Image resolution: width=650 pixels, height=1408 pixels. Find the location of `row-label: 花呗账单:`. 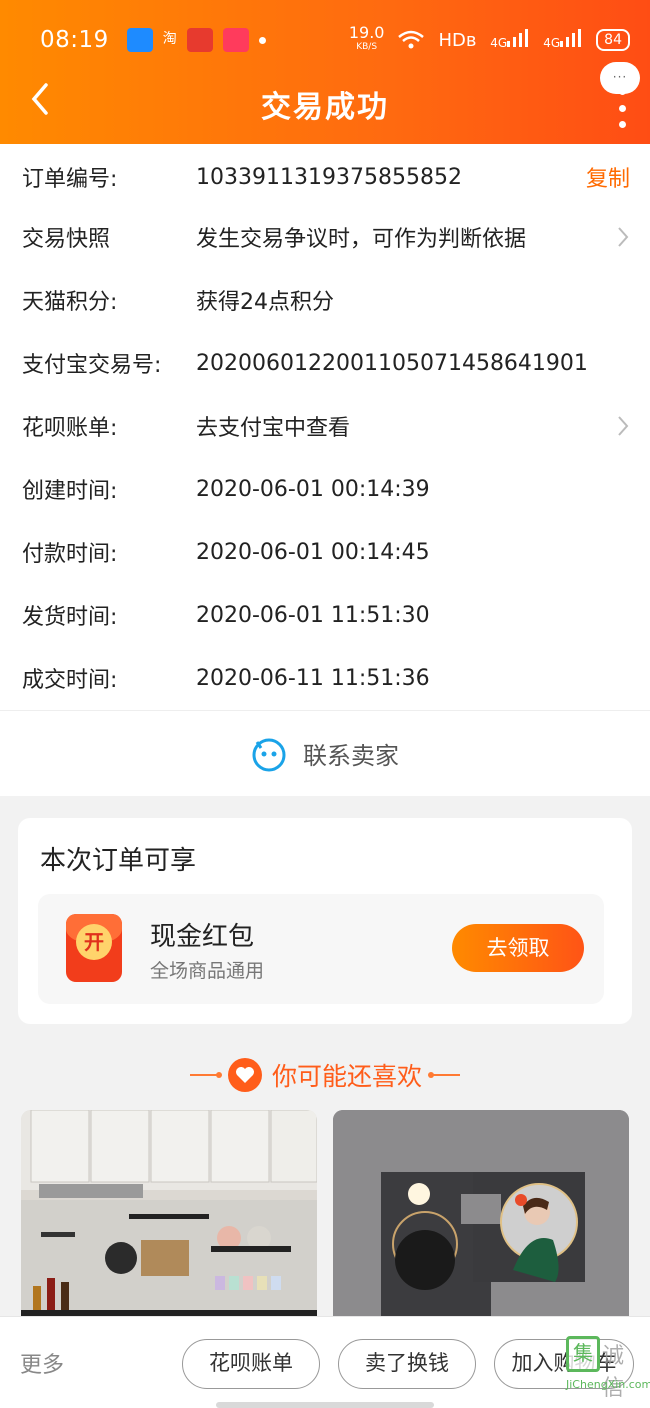

row-label: 花呗账单: is located at coordinates (70, 428).